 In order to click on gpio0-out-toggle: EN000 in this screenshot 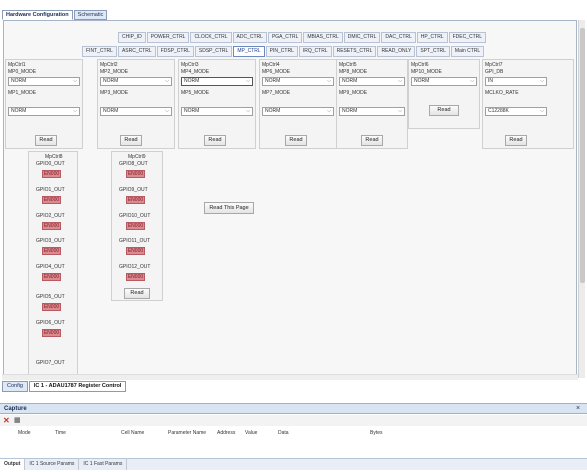, I will do `click(51, 174)`.